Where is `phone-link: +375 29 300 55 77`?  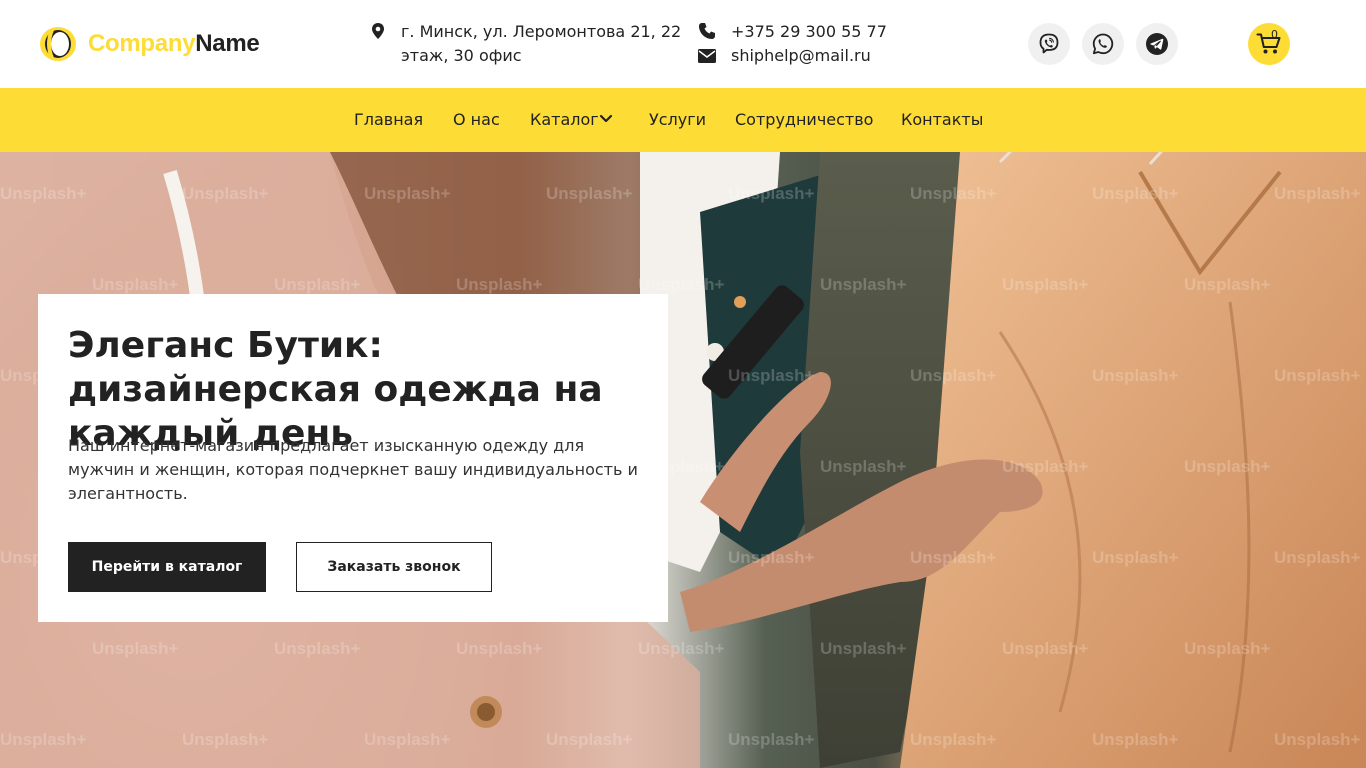 phone-link: +375 29 300 55 77 is located at coordinates (809, 32).